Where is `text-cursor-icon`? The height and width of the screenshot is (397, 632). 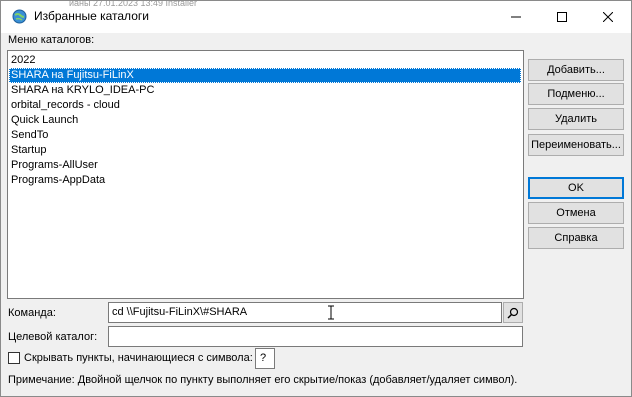
text-cursor-icon is located at coordinates (331, 312).